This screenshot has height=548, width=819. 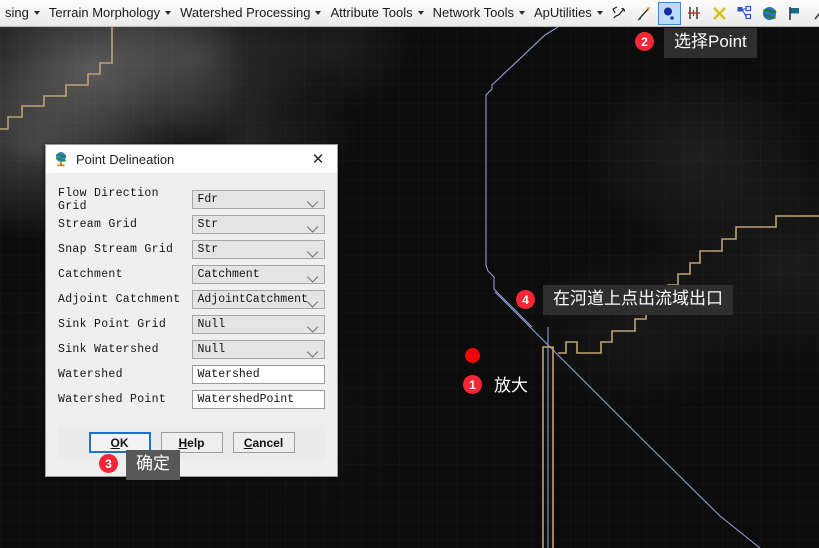 I want to click on field-row-catchment: Catchment Catchment, so click(x=191, y=274).